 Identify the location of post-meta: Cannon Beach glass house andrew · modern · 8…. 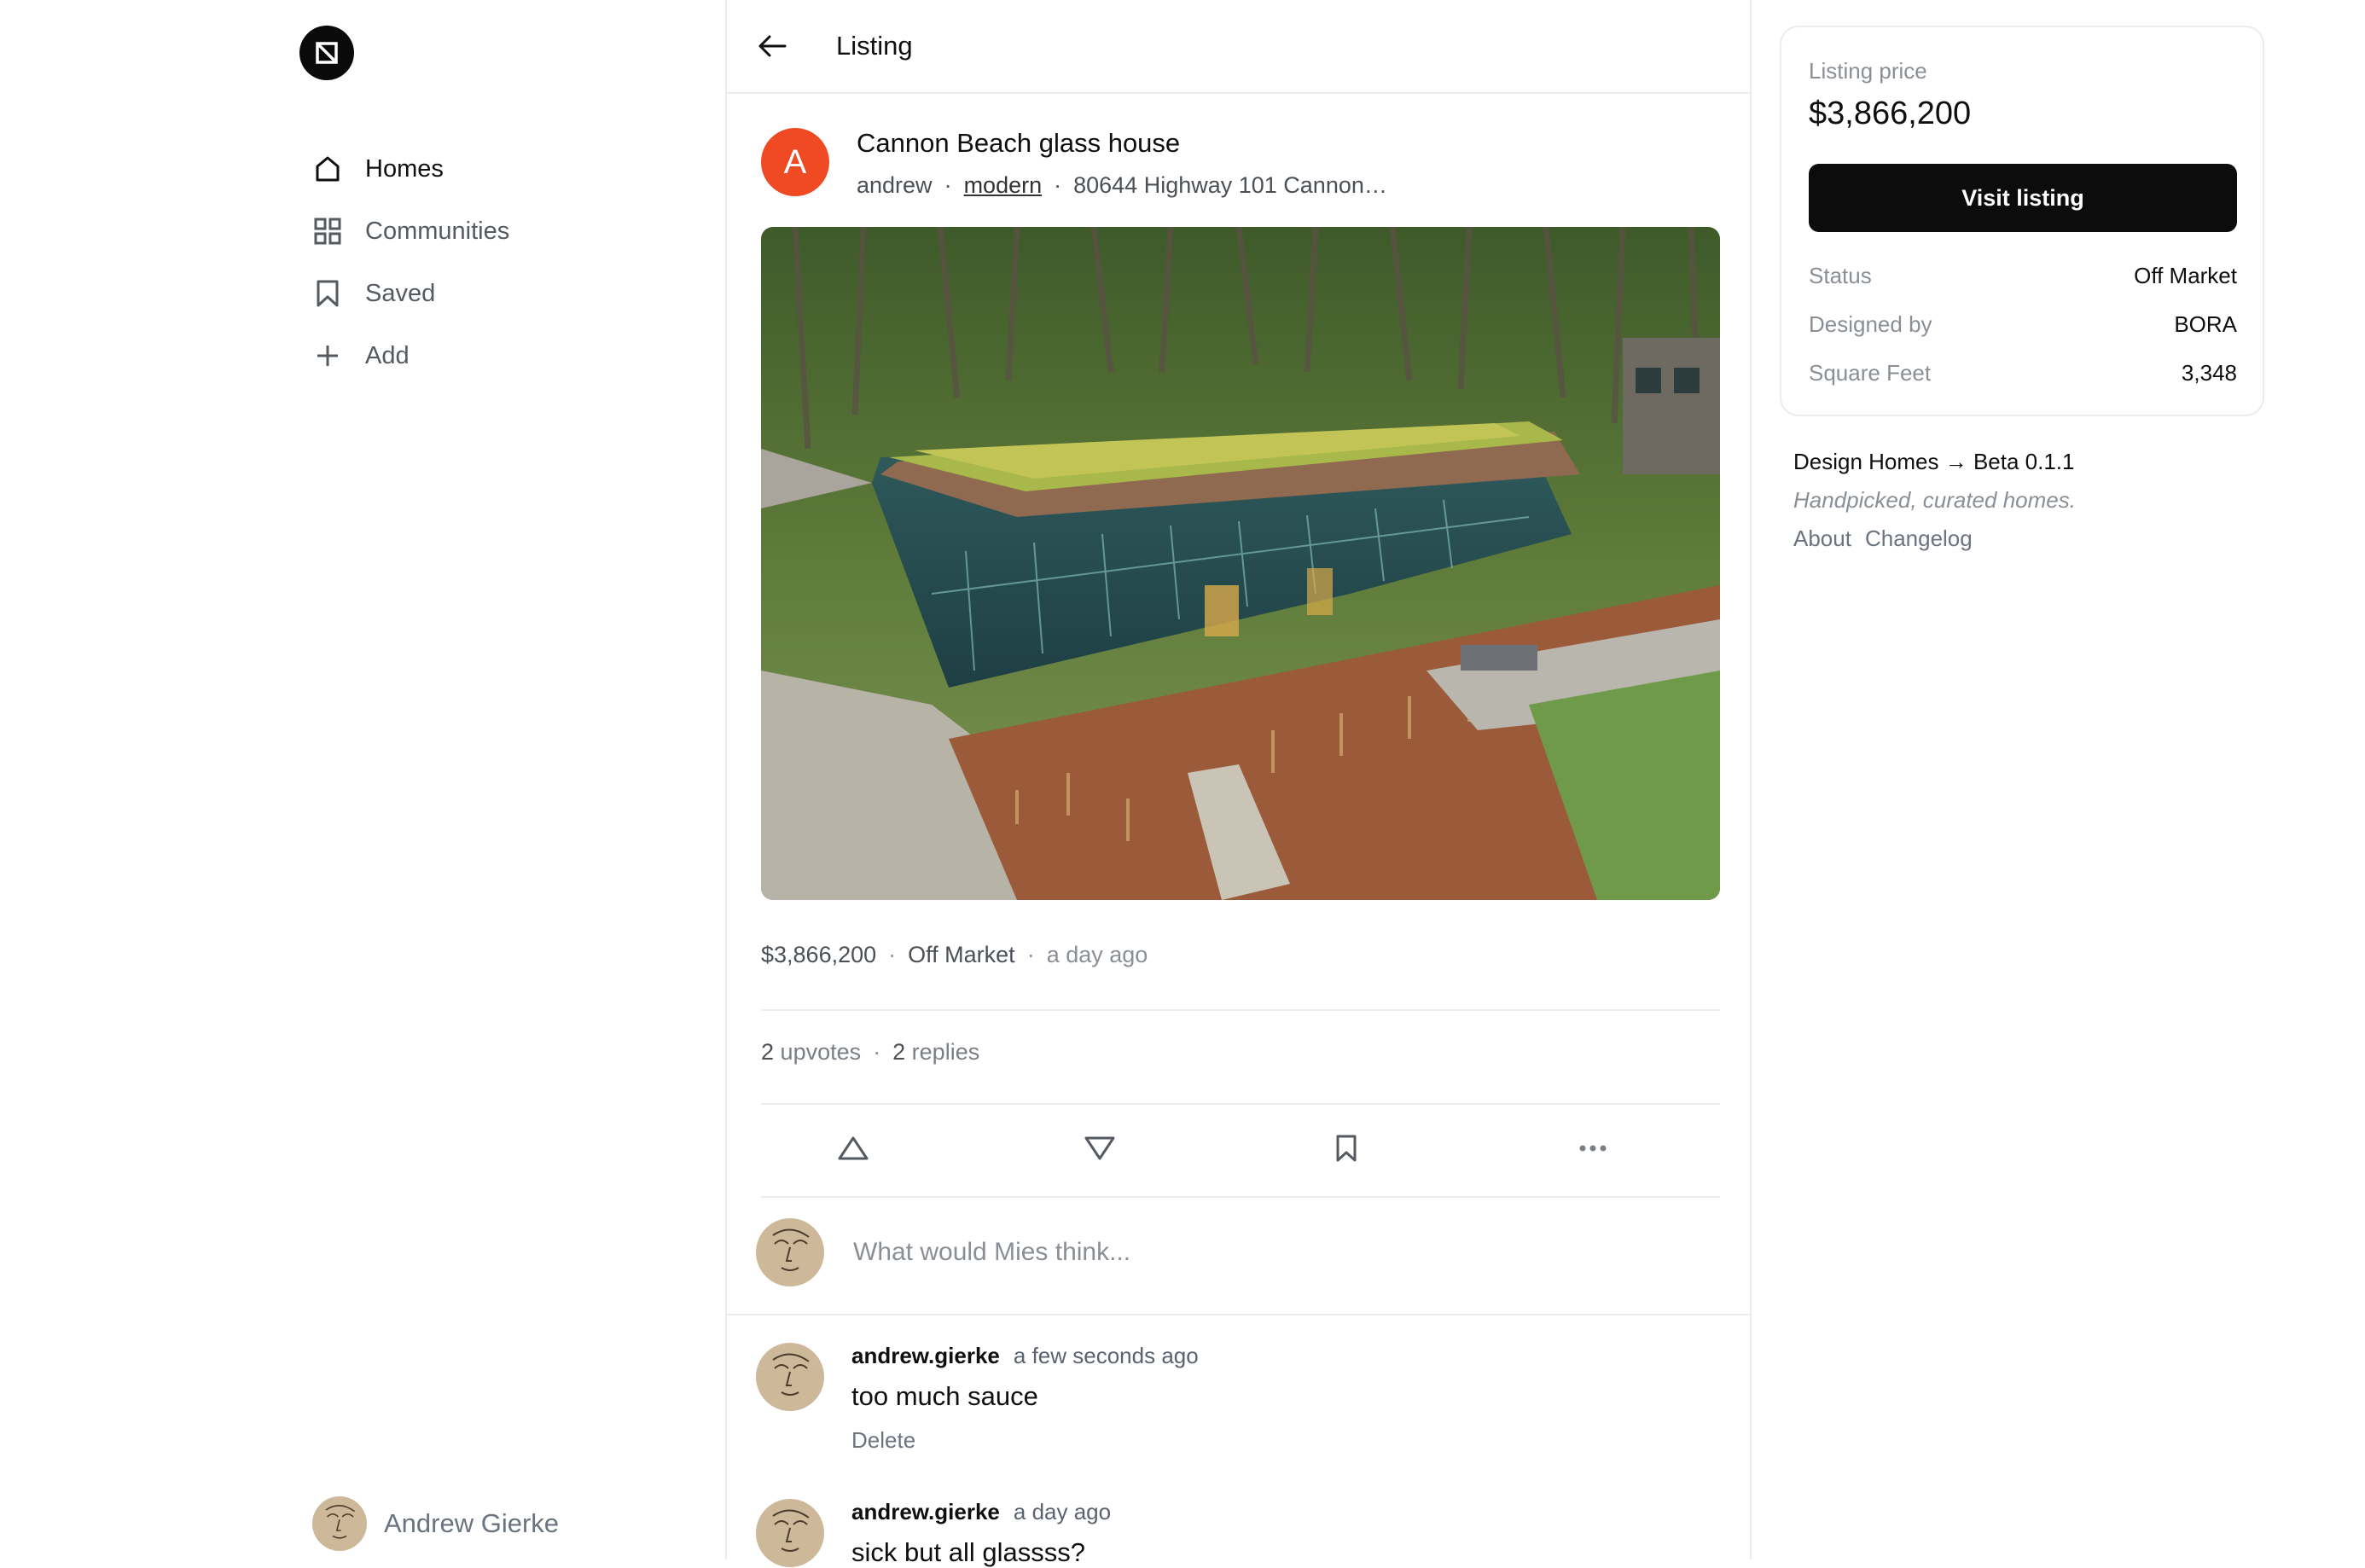
(1122, 163).